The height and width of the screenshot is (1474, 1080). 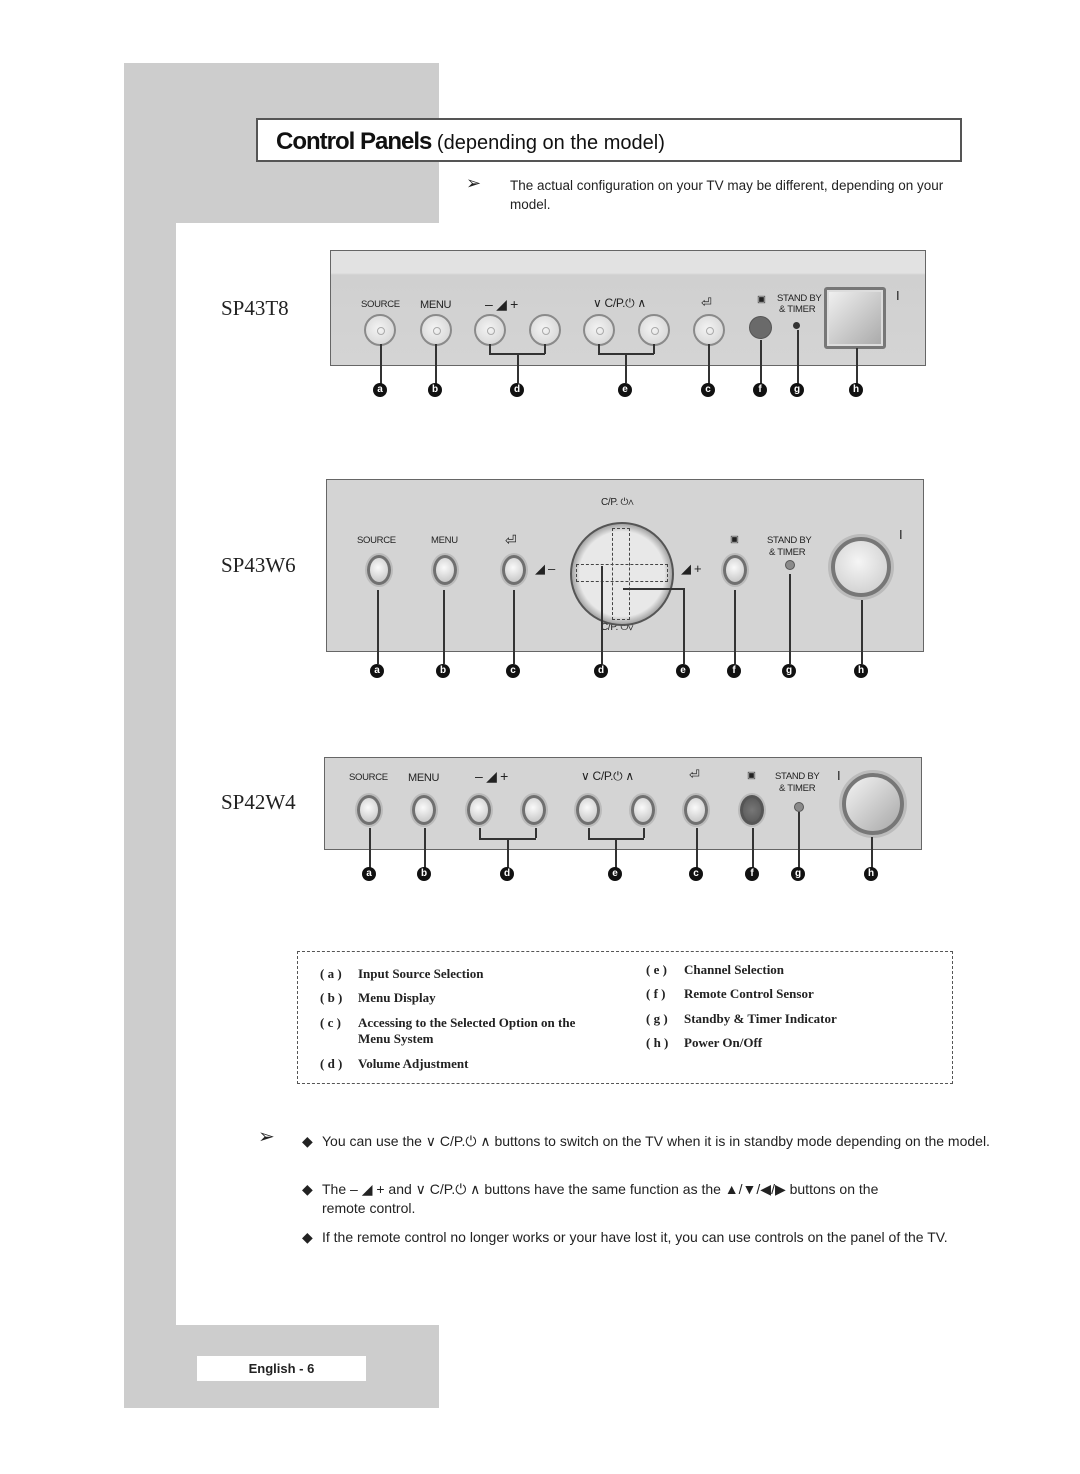 I want to click on volume-rocker, so click(x=622, y=573).